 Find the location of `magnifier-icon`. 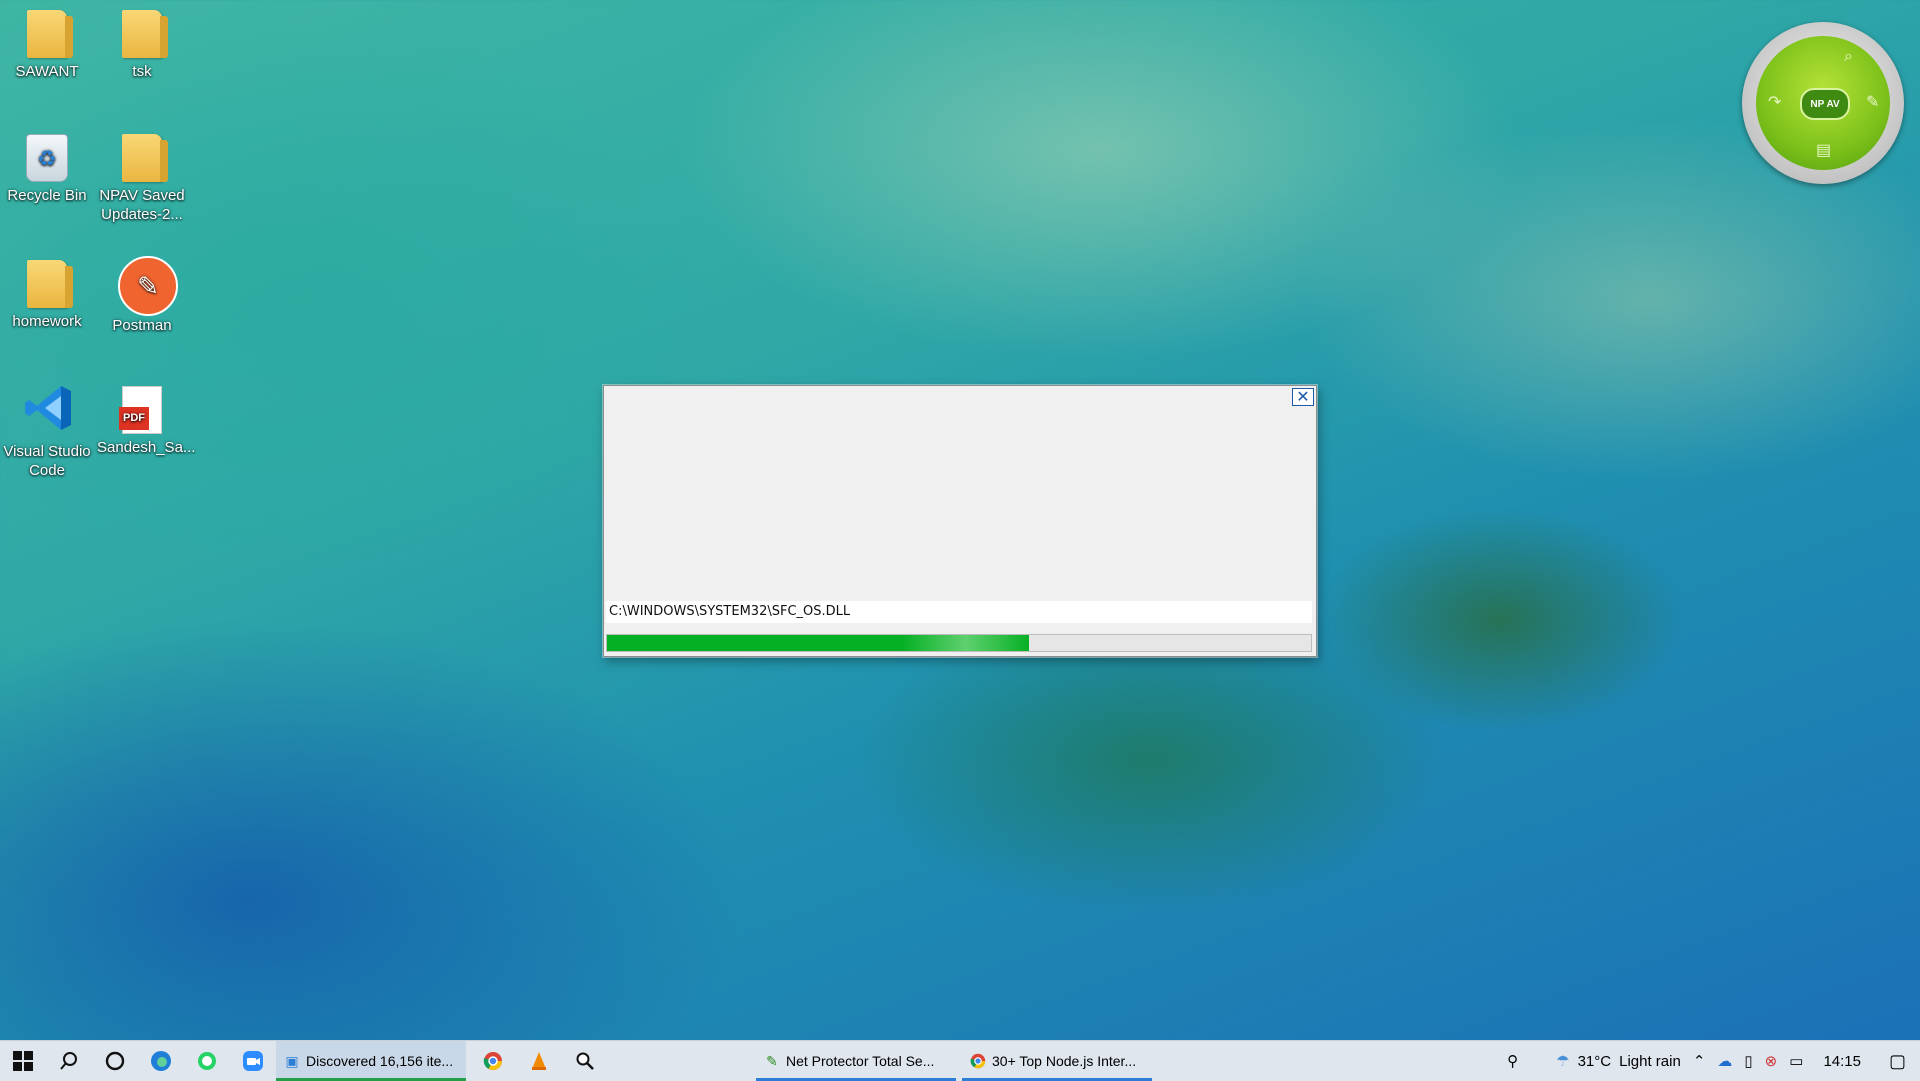

magnifier-icon is located at coordinates (585, 1061).